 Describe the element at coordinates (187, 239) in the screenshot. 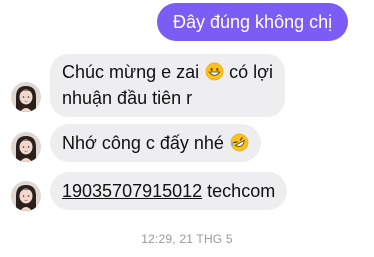

I see `message-timestamp: 12:29, 21 THG 5` at that location.